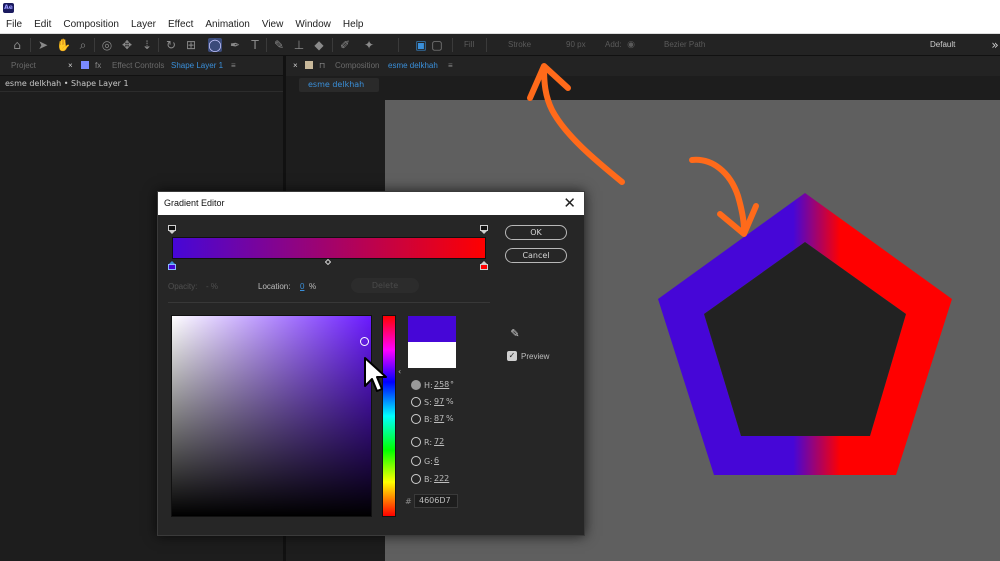  Describe the element at coordinates (416, 419) in the screenshot. I see `brightness-radio` at that location.